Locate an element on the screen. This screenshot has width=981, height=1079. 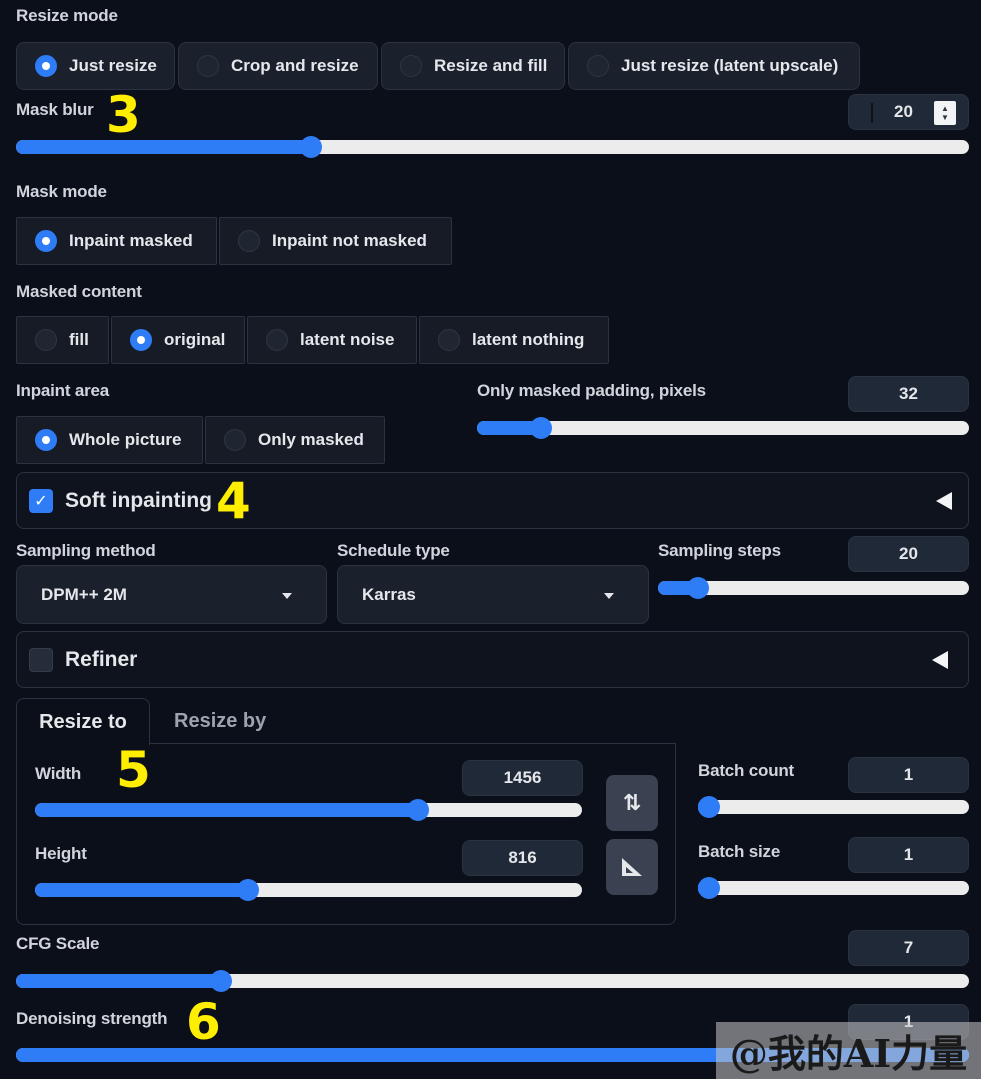
annotation-6: 6 is located at coordinates (203, 1022).